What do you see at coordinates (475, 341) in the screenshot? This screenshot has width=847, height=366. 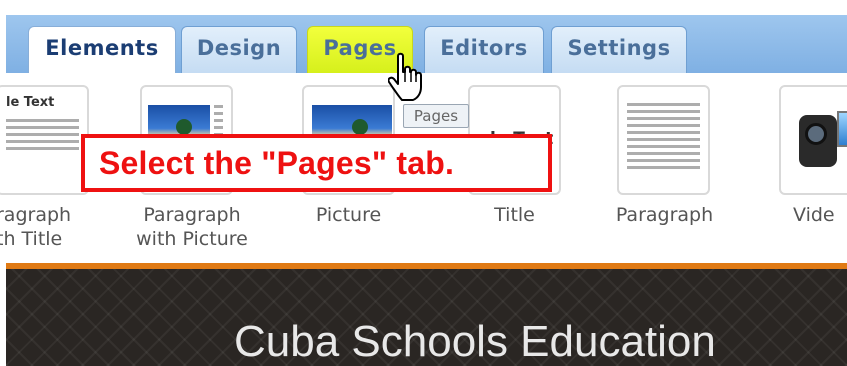 I see `site-title: Cuba Schools Education` at bounding box center [475, 341].